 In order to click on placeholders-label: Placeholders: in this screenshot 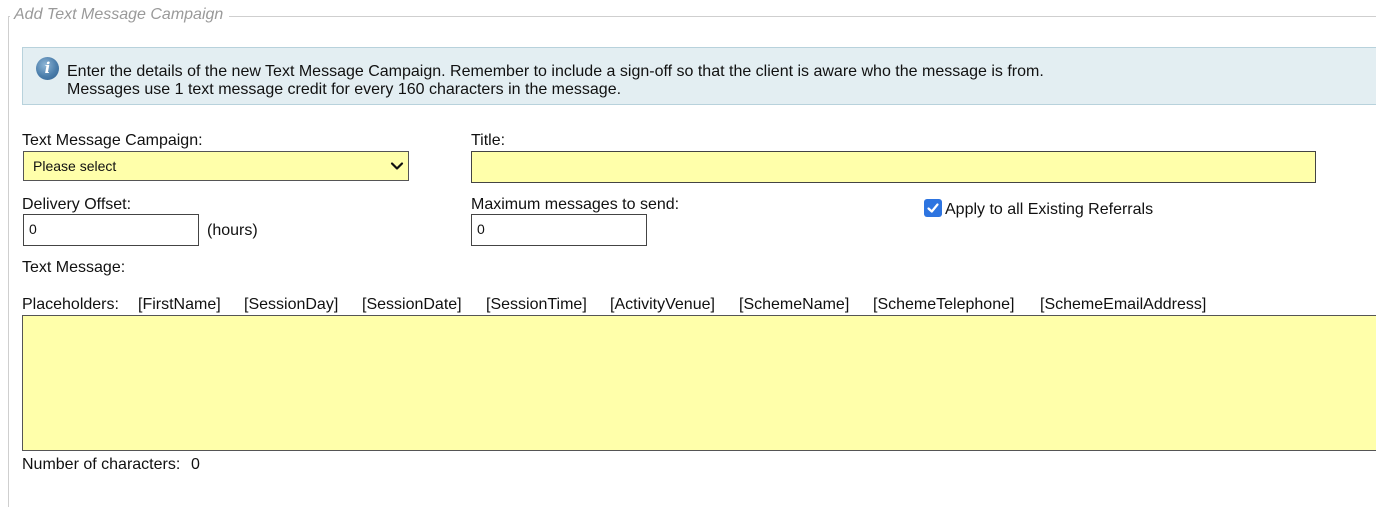, I will do `click(70, 304)`.